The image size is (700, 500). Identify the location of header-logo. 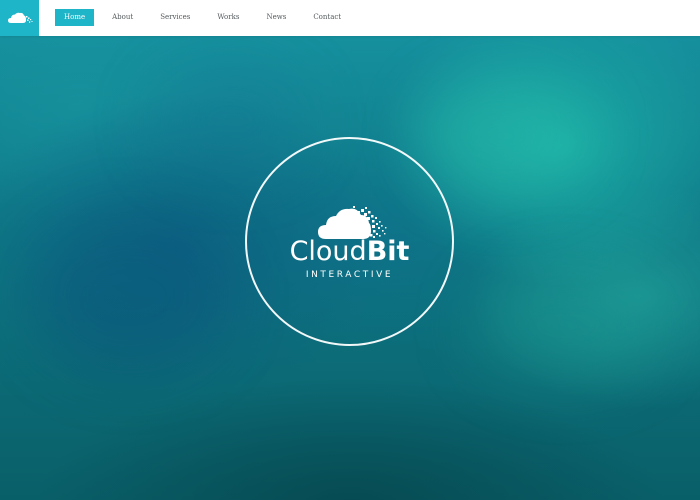
(19, 18).